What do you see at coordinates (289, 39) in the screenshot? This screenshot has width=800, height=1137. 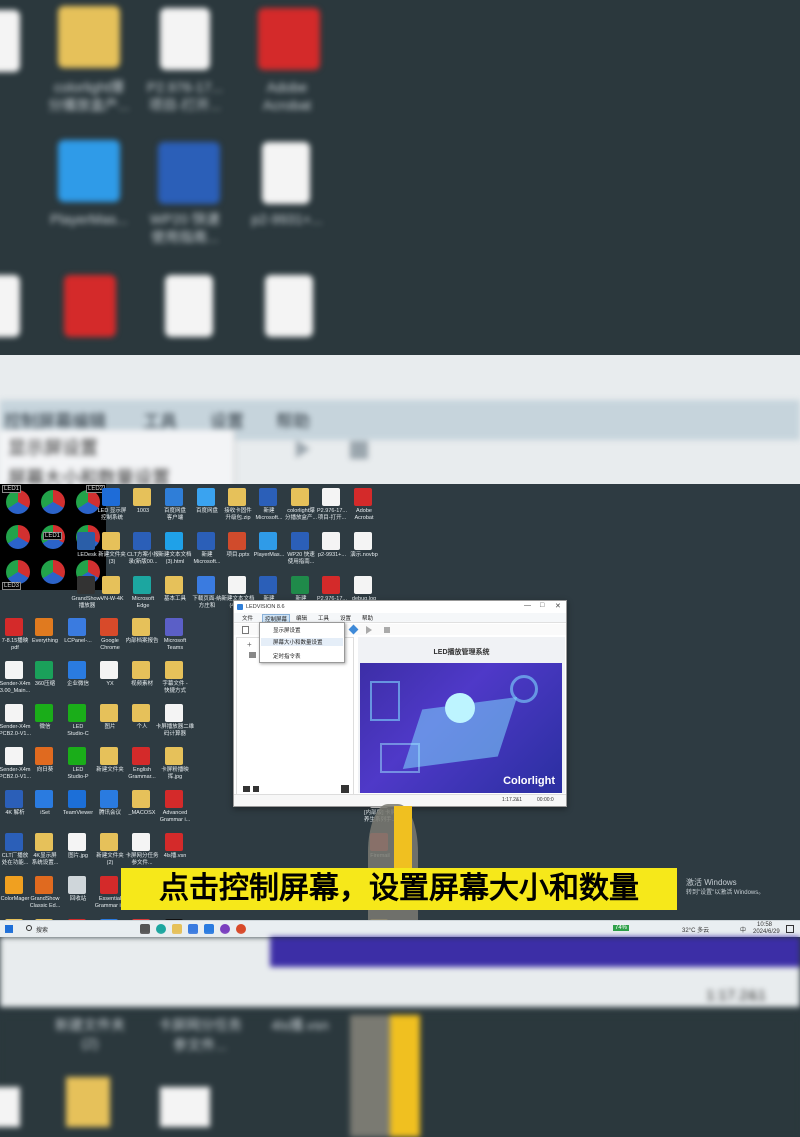 I see `adobe-acrobat-icon` at bounding box center [289, 39].